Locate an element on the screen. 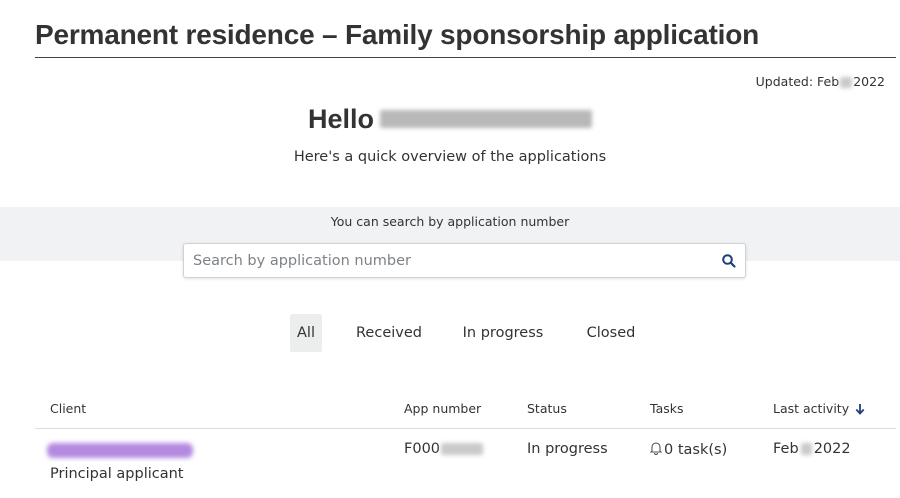 The height and width of the screenshot is (498, 900). status-cell: In progress is located at coordinates (567, 449).